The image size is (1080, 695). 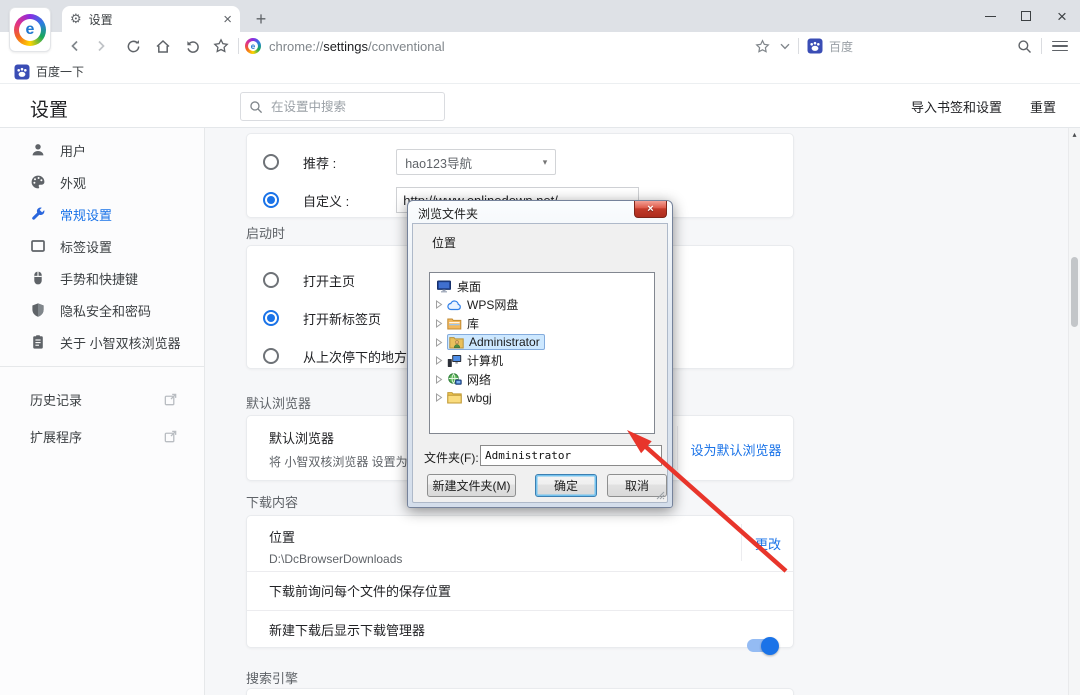 What do you see at coordinates (1026, 16) in the screenshot?
I see `window-maximize-button` at bounding box center [1026, 16].